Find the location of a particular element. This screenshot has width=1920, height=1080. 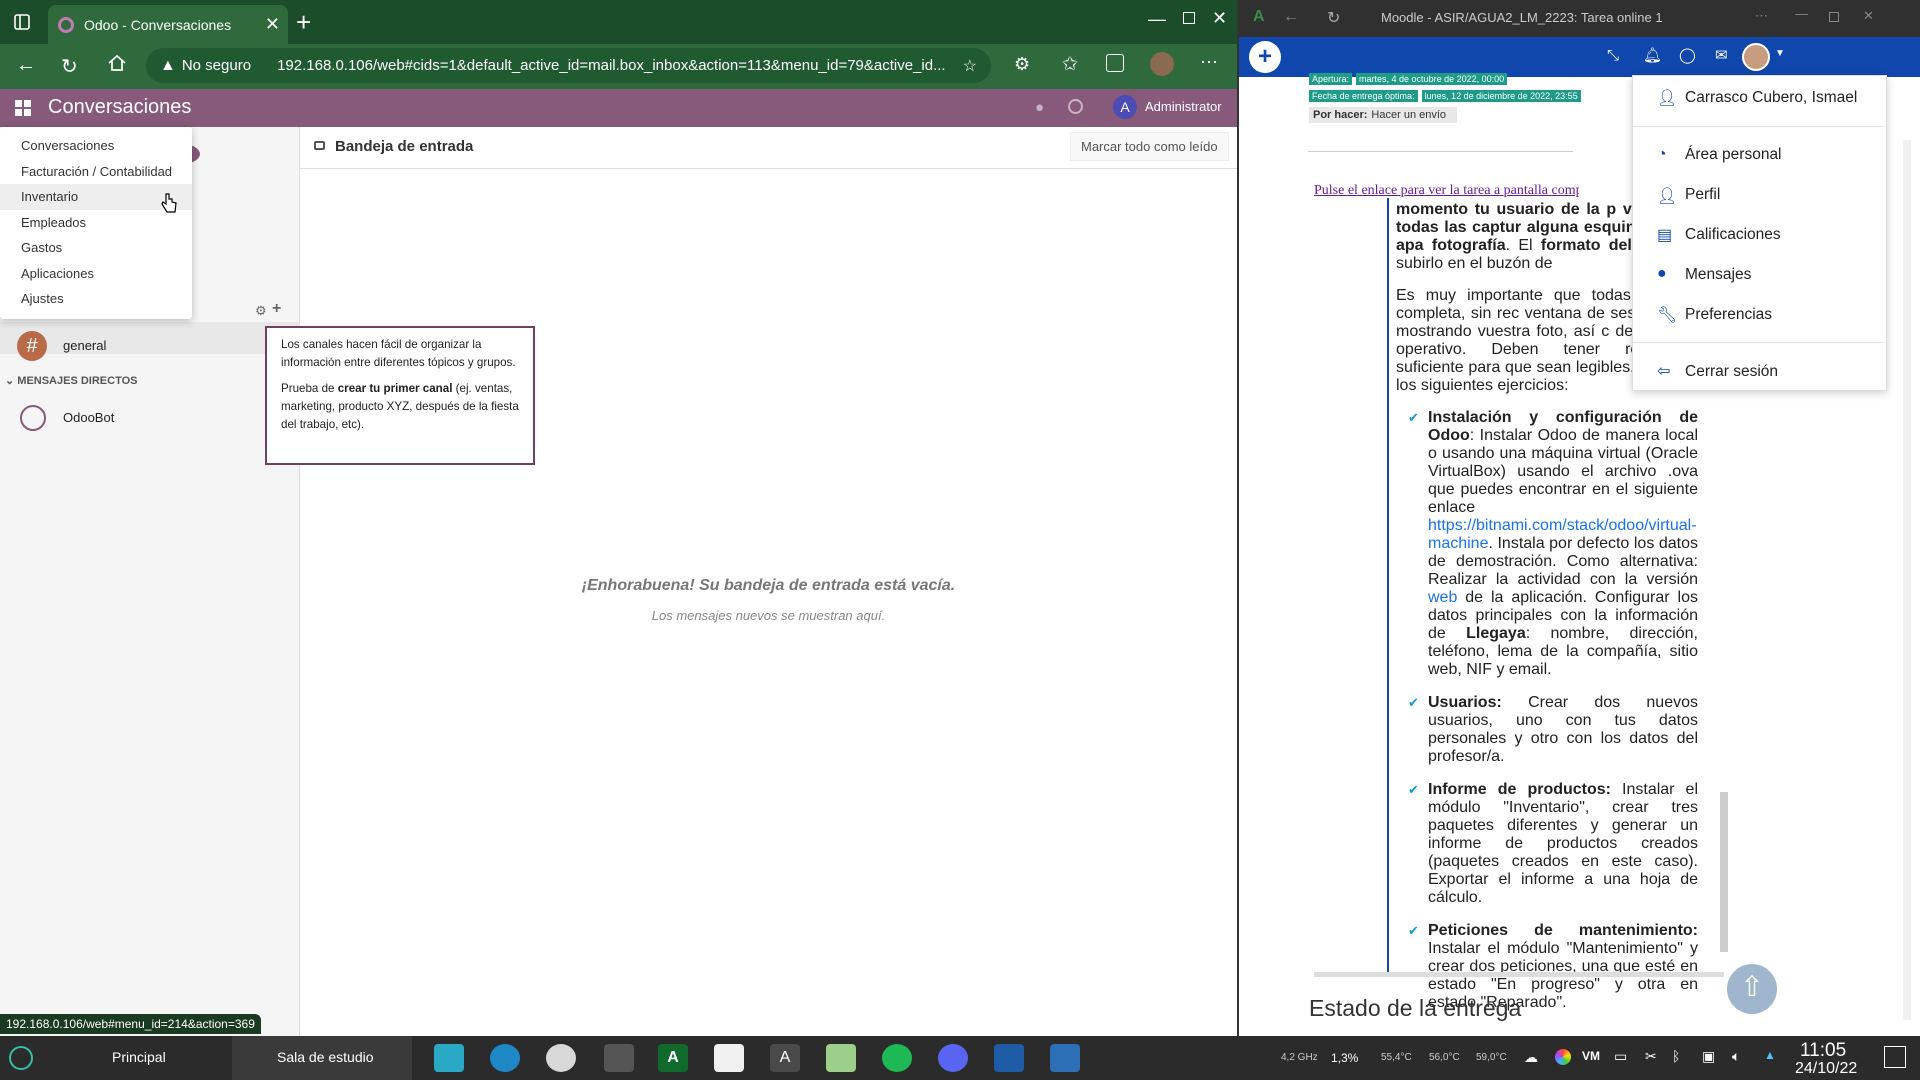

menu-item-conversaciones: Conversaciones is located at coordinates (96, 146).